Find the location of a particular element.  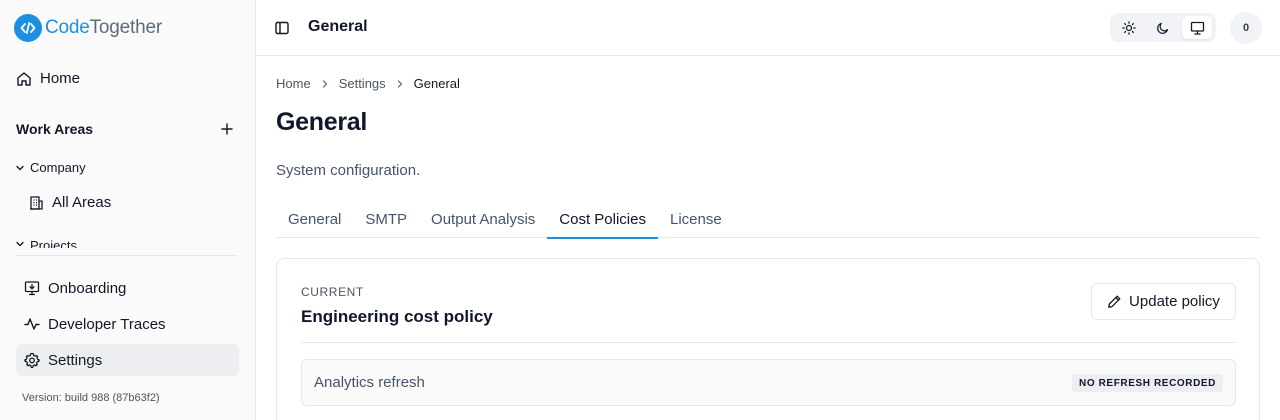

breadcrumb-item-home: Home is located at coordinates (293, 83).